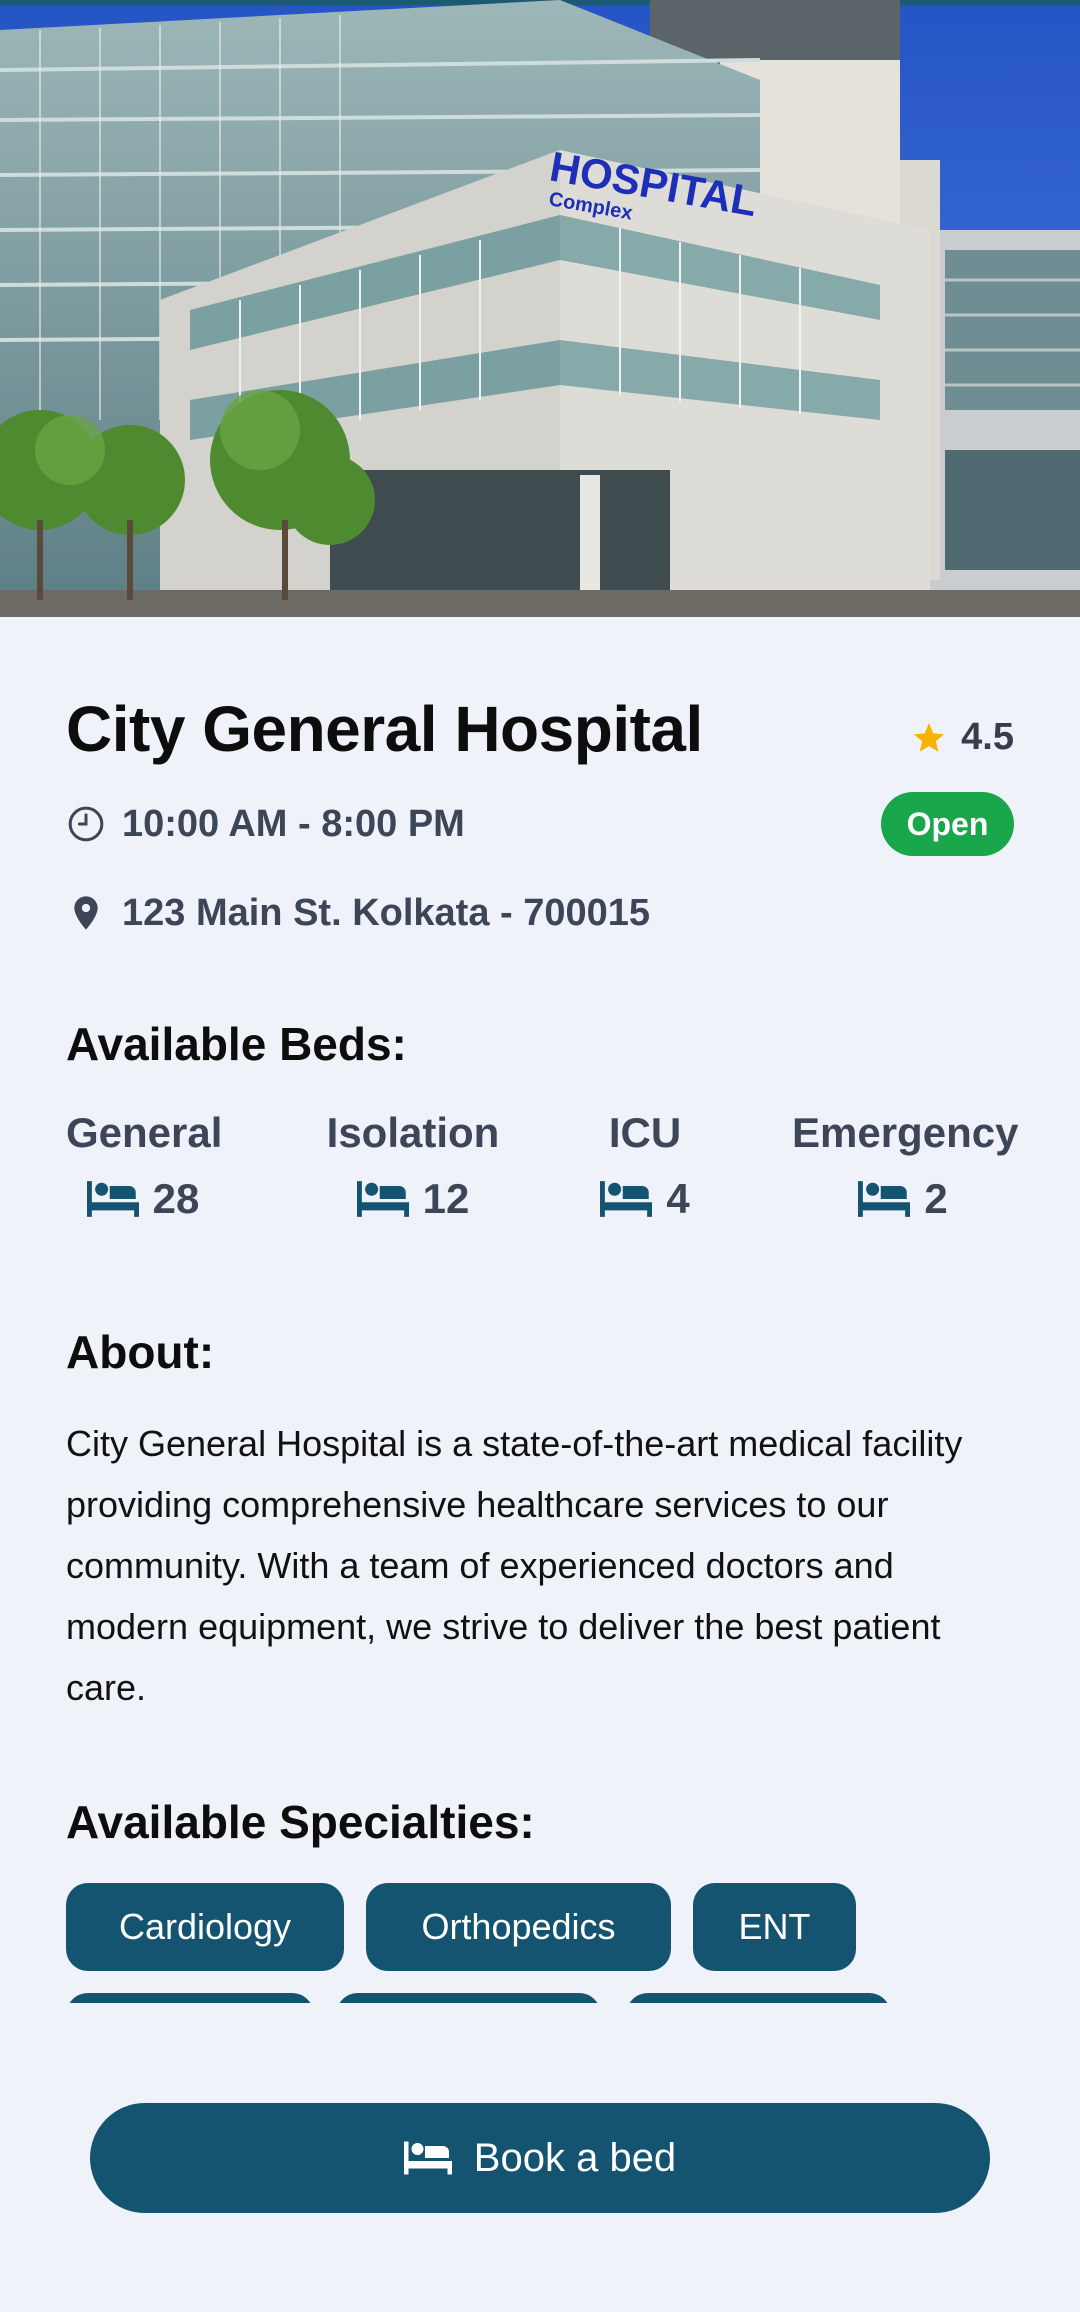  Describe the element at coordinates (236, 1044) in the screenshot. I see `beds-heading: Available Beds:` at that location.